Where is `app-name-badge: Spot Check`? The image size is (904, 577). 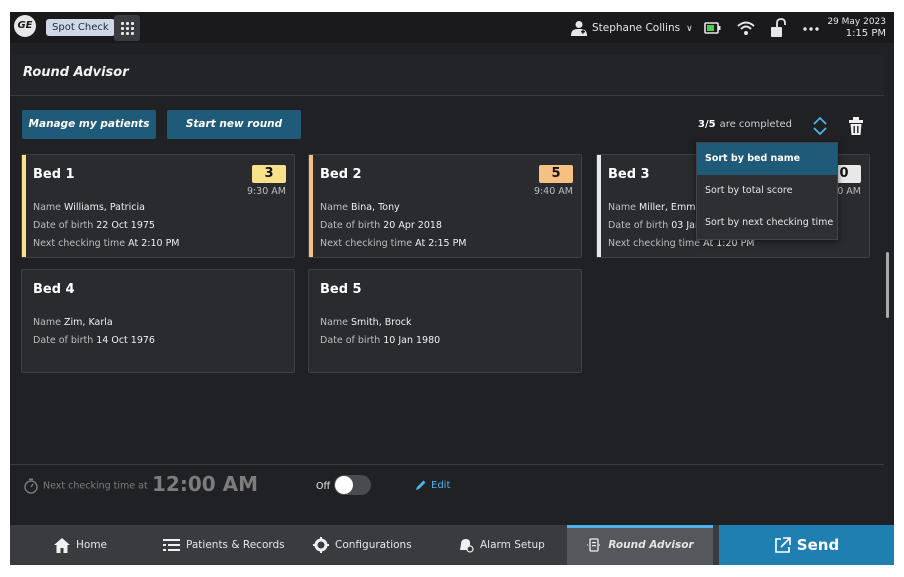
app-name-badge: Spot Check is located at coordinates (80, 27).